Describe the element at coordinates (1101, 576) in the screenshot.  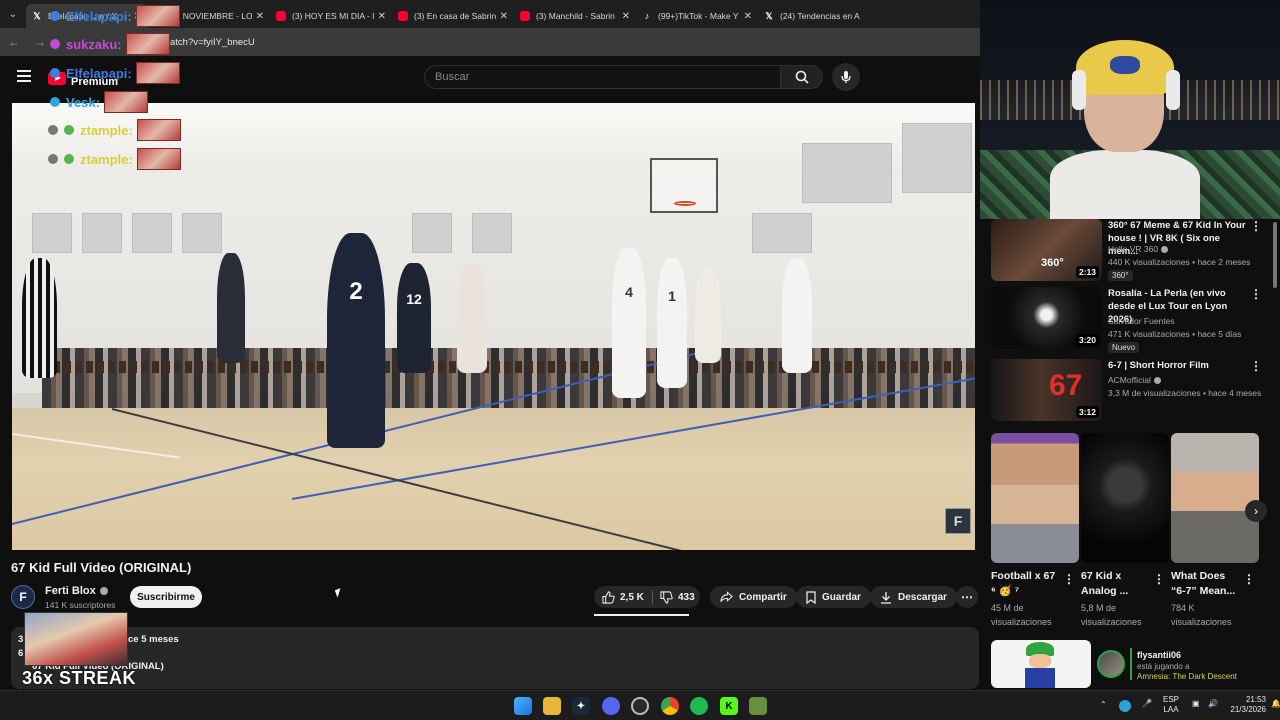
I see `title-line: 67 Kid x` at that location.